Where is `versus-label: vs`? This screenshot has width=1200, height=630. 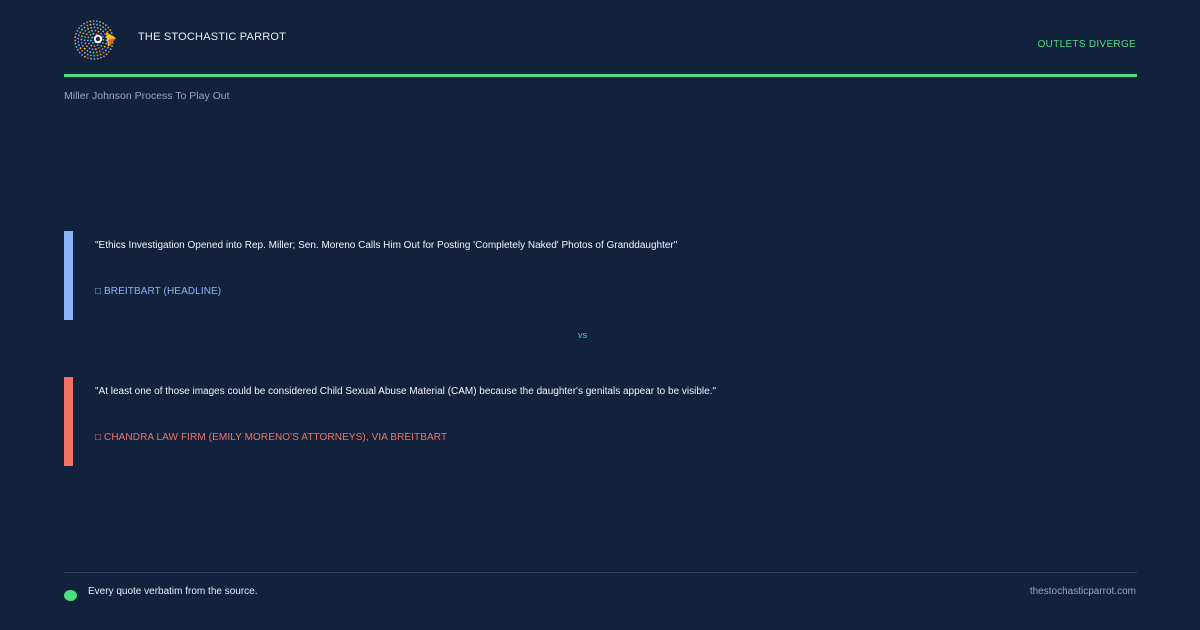
versus-label: vs is located at coordinates (582, 335).